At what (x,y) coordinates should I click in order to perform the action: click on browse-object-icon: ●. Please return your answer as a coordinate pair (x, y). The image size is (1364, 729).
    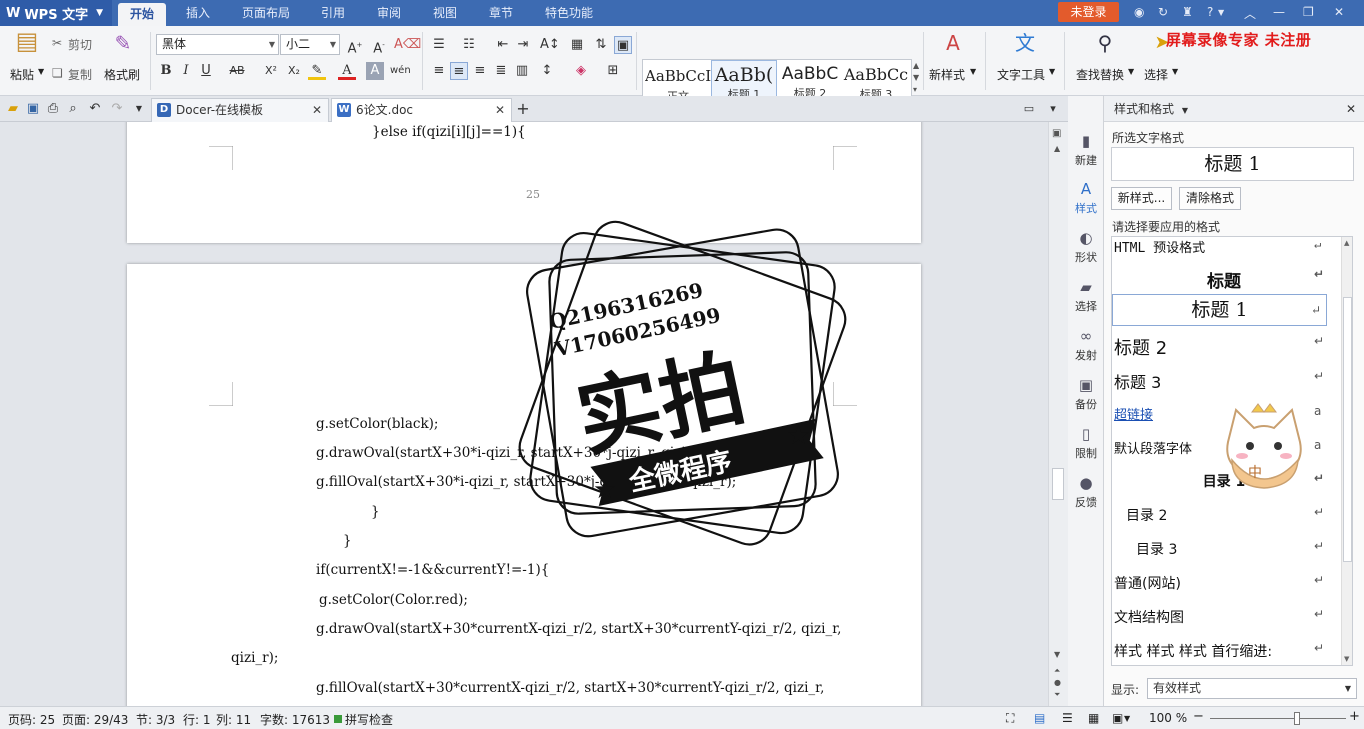
    Looking at the image, I should click on (1057, 682).